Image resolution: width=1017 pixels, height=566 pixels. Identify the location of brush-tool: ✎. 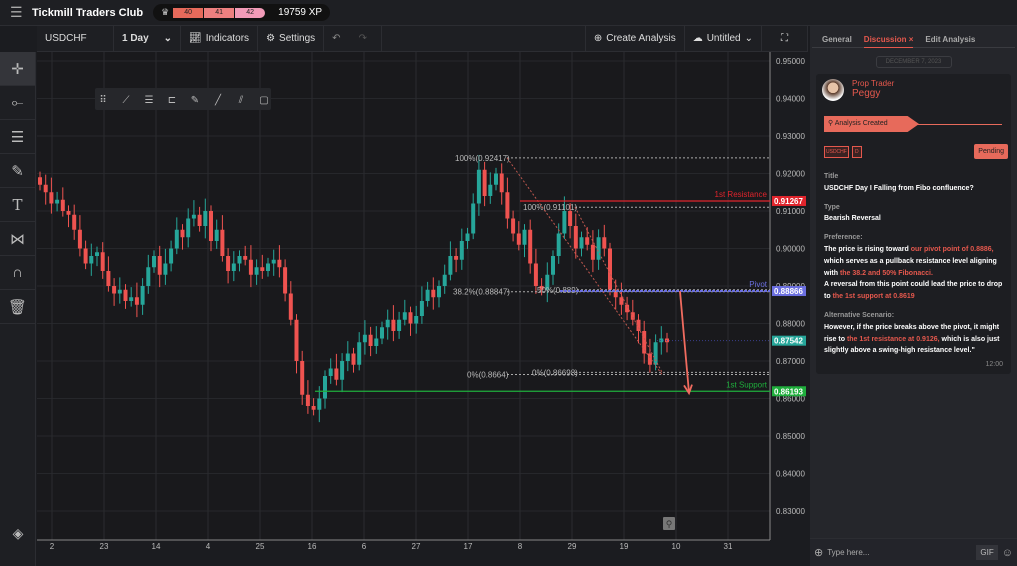
(17, 171).